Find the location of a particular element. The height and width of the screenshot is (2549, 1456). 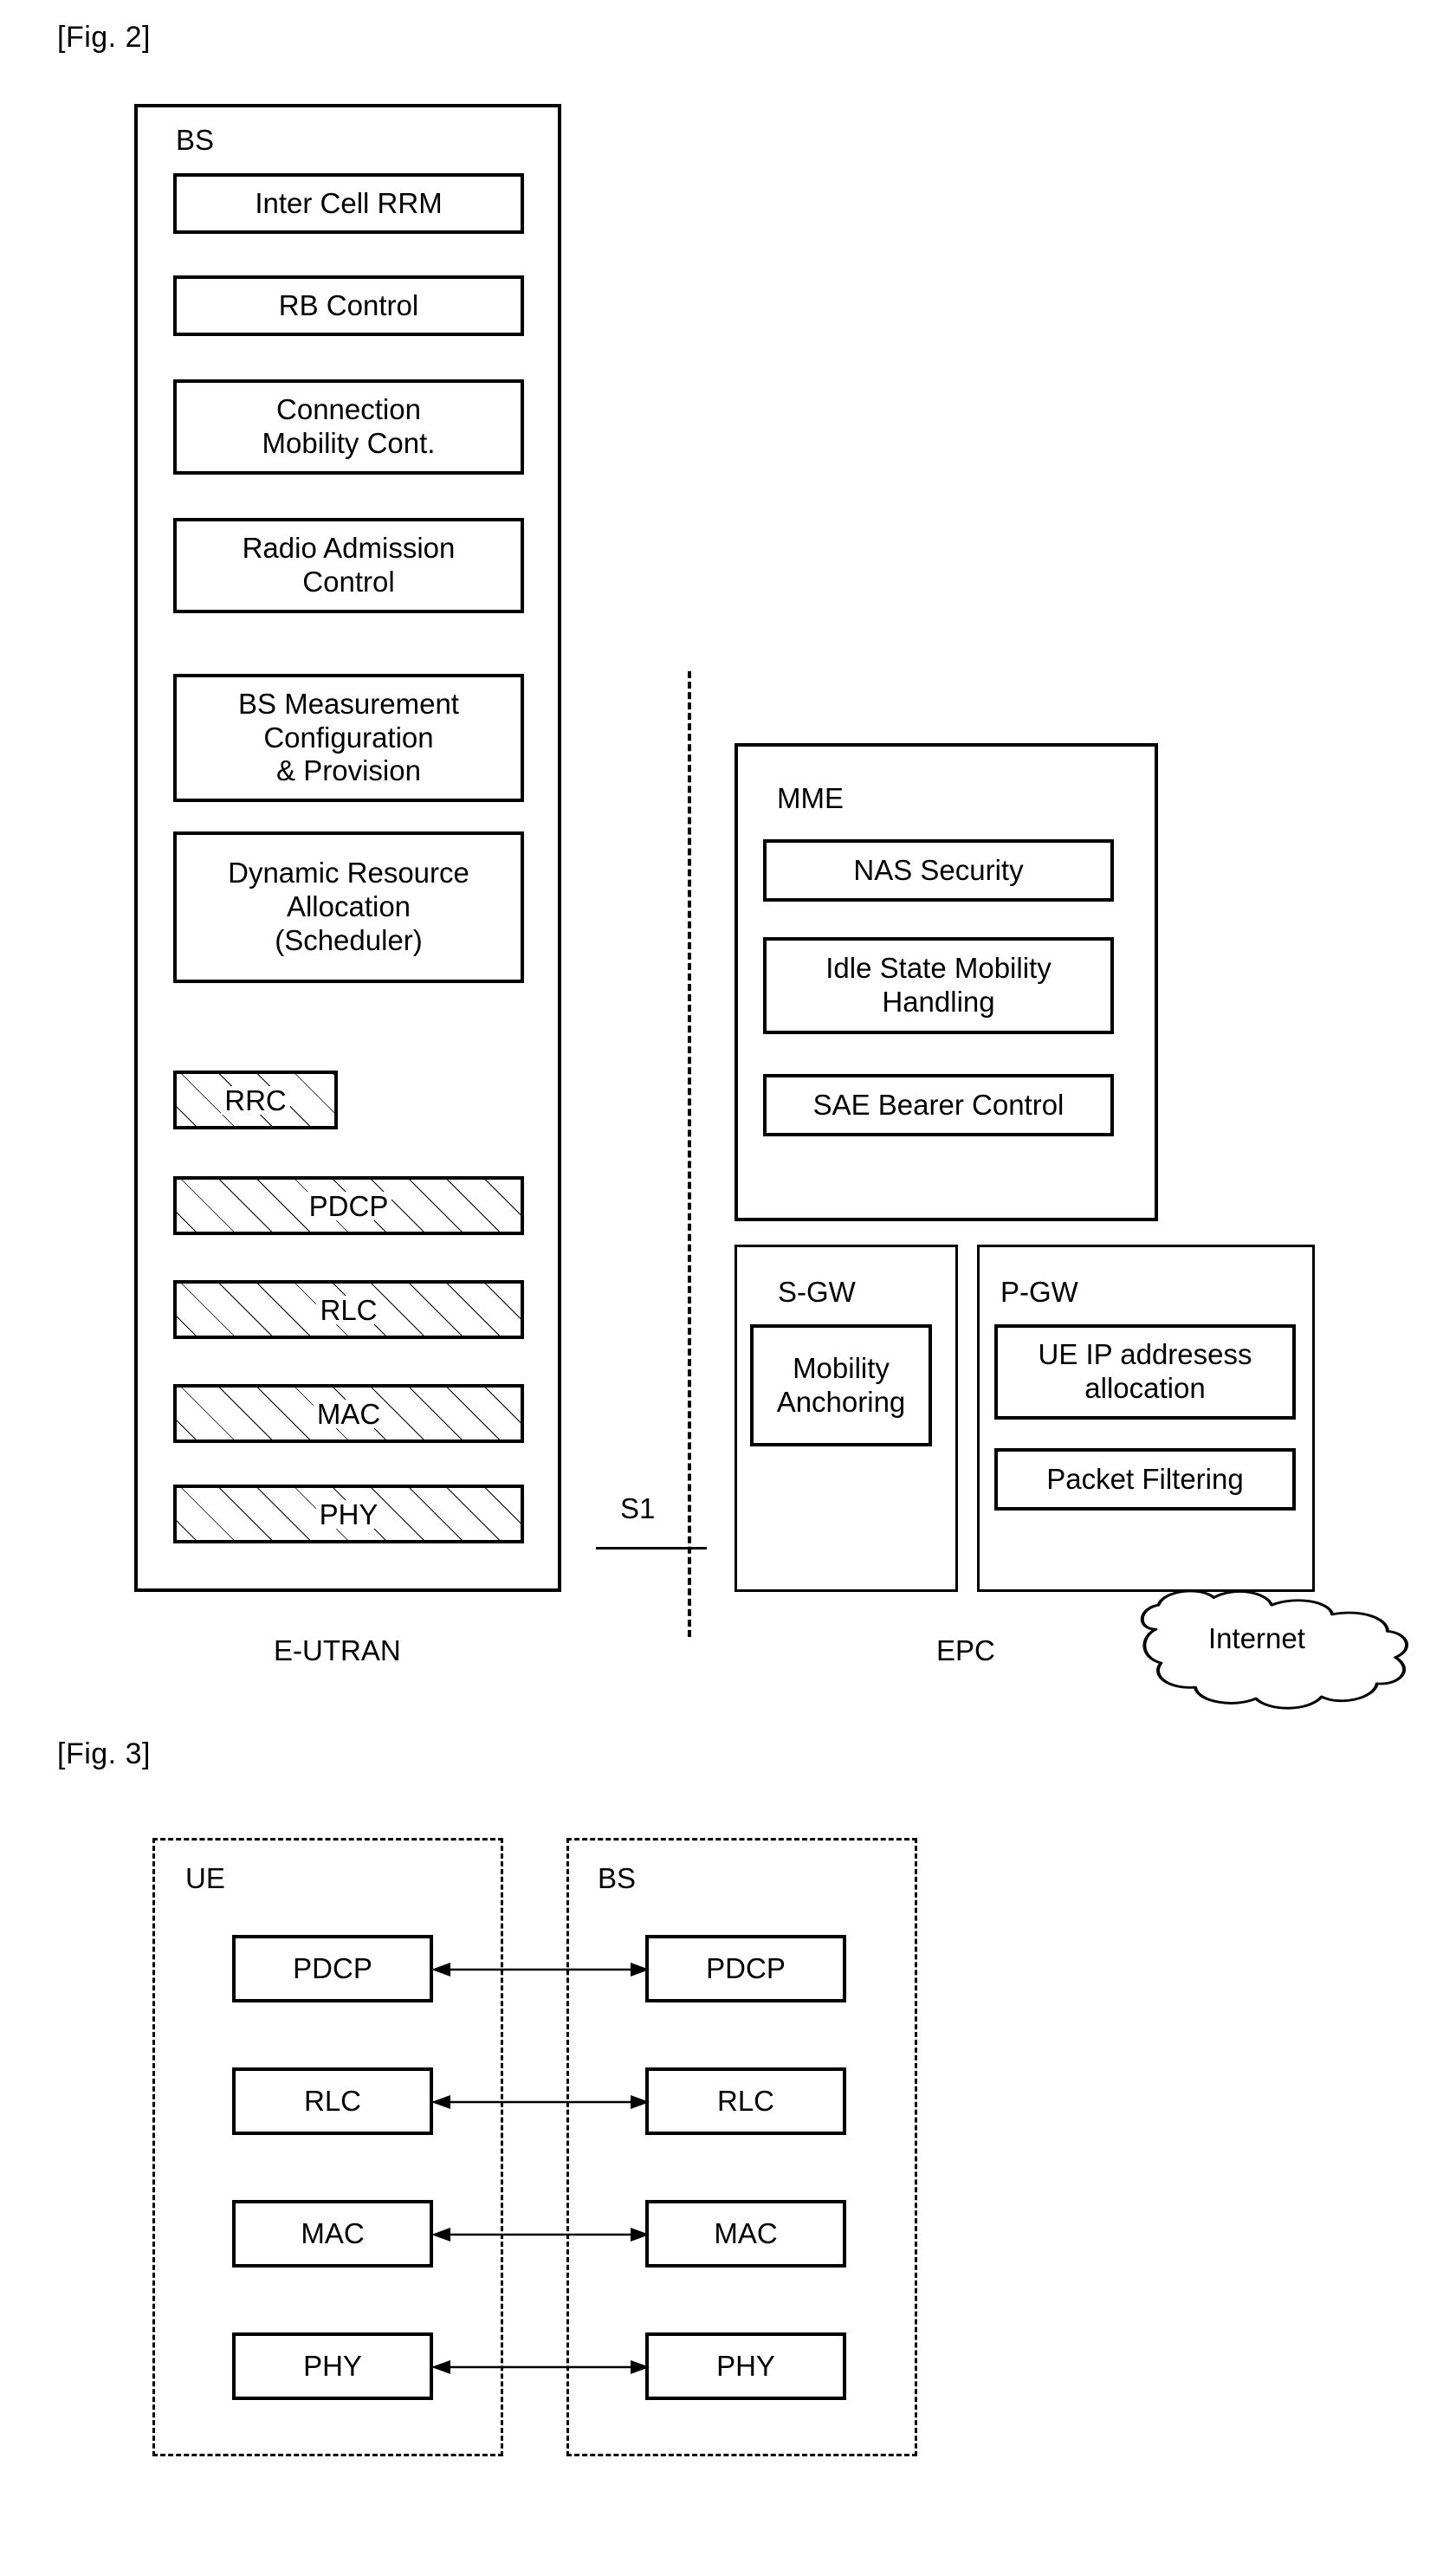

bs-container-title: BS is located at coordinates (195, 140).